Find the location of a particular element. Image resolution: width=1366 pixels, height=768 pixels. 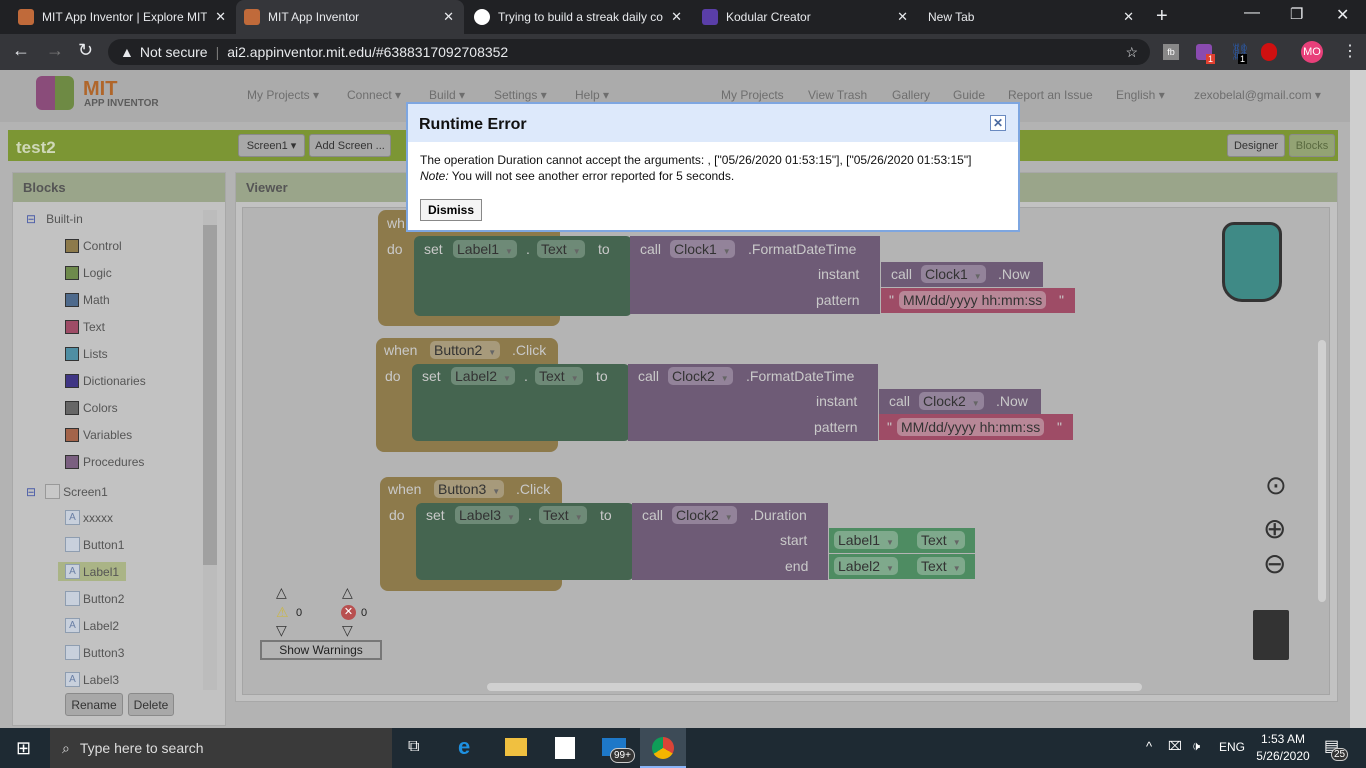

extension-icon: fb is located at coordinates (1171, 52).